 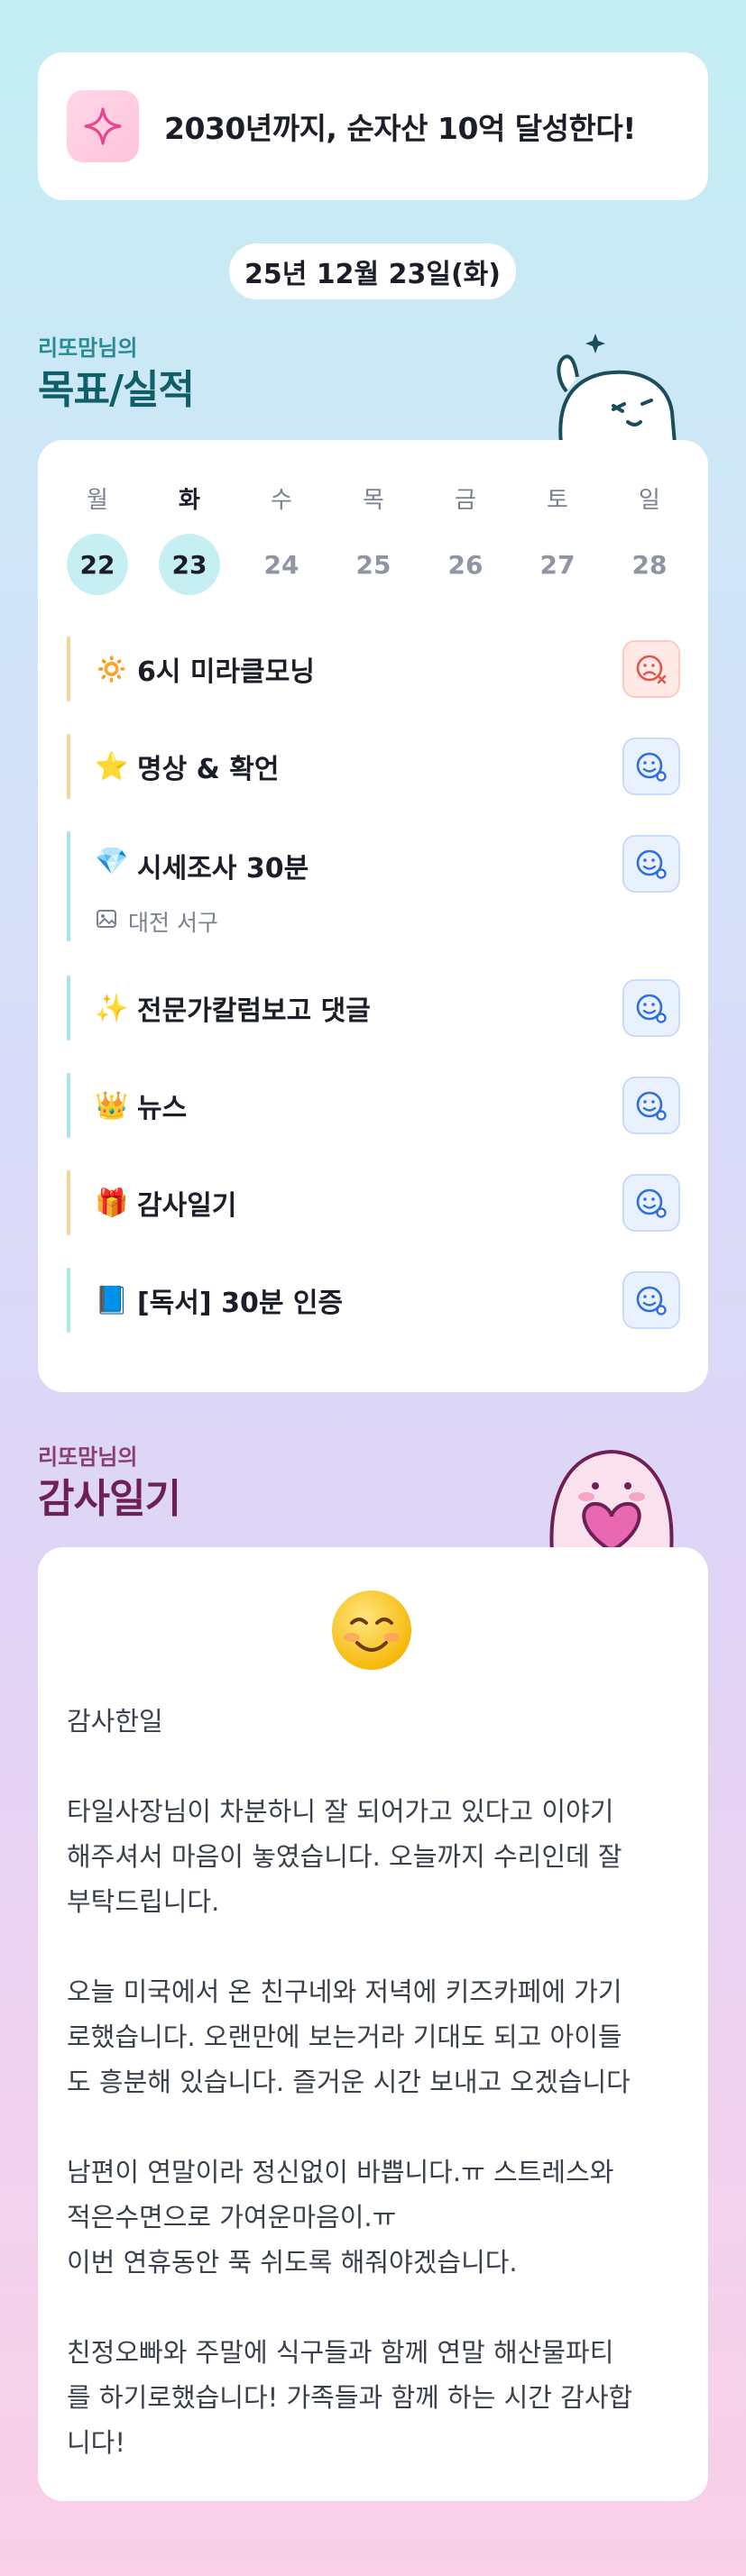 What do you see at coordinates (173, 923) in the screenshot?
I see `task-sub-label: 대전 서구` at bounding box center [173, 923].